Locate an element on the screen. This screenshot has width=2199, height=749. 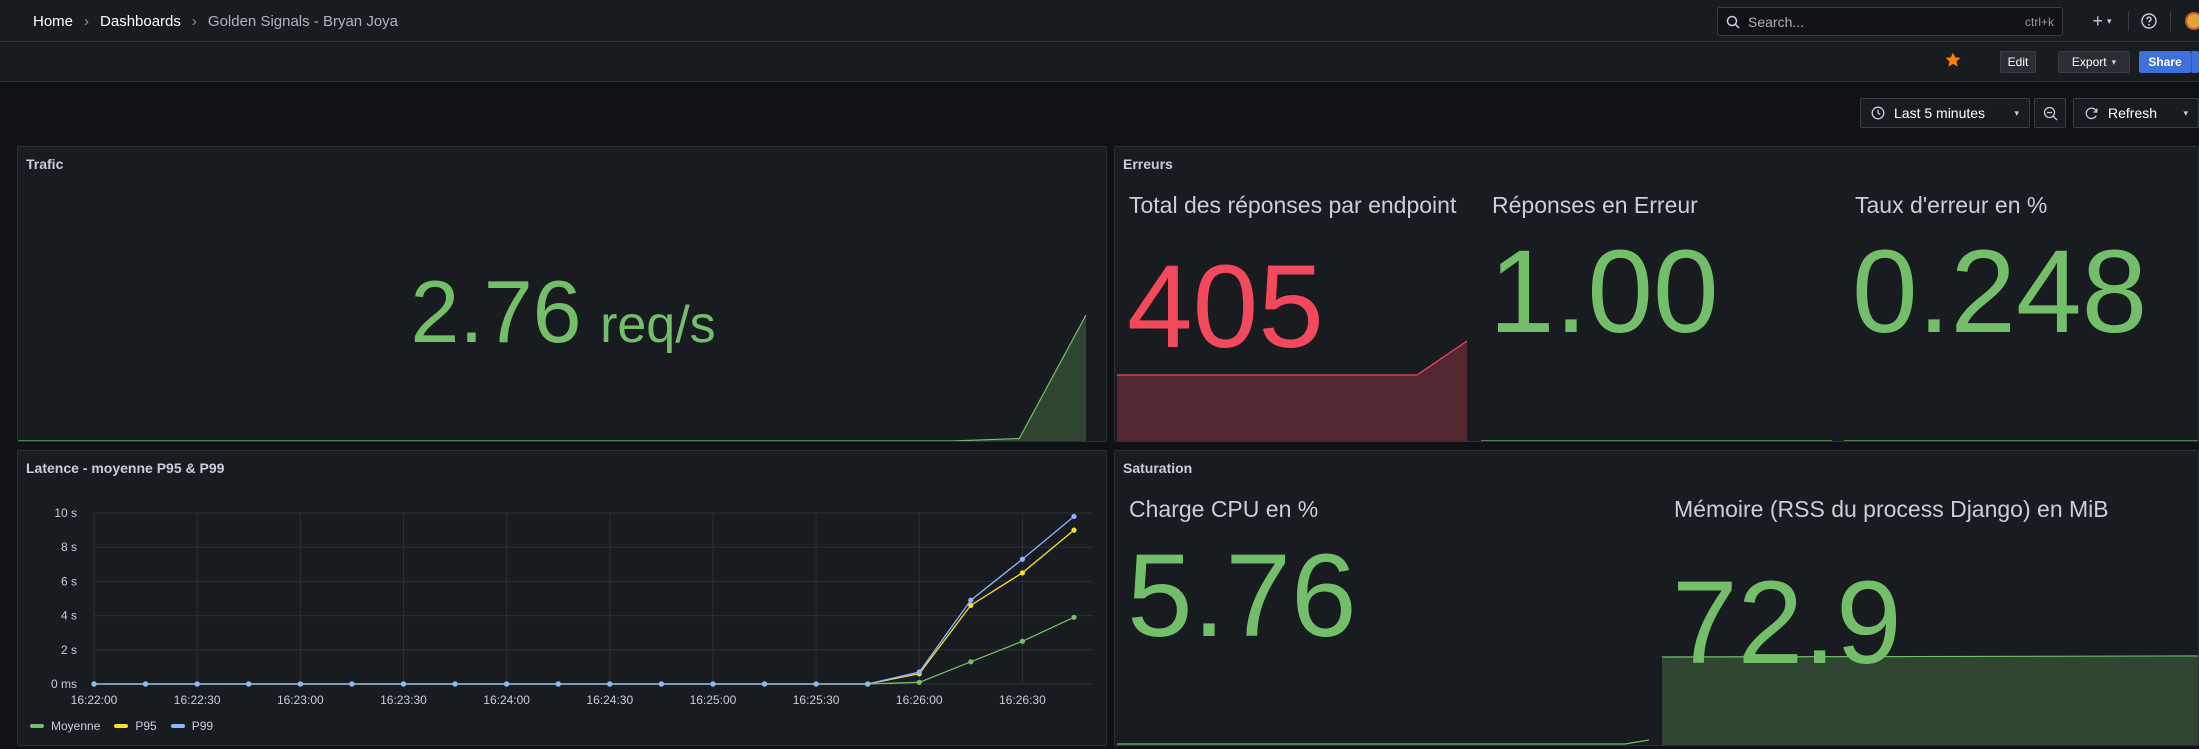
stat-unit: req/s is located at coordinates (658, 325).